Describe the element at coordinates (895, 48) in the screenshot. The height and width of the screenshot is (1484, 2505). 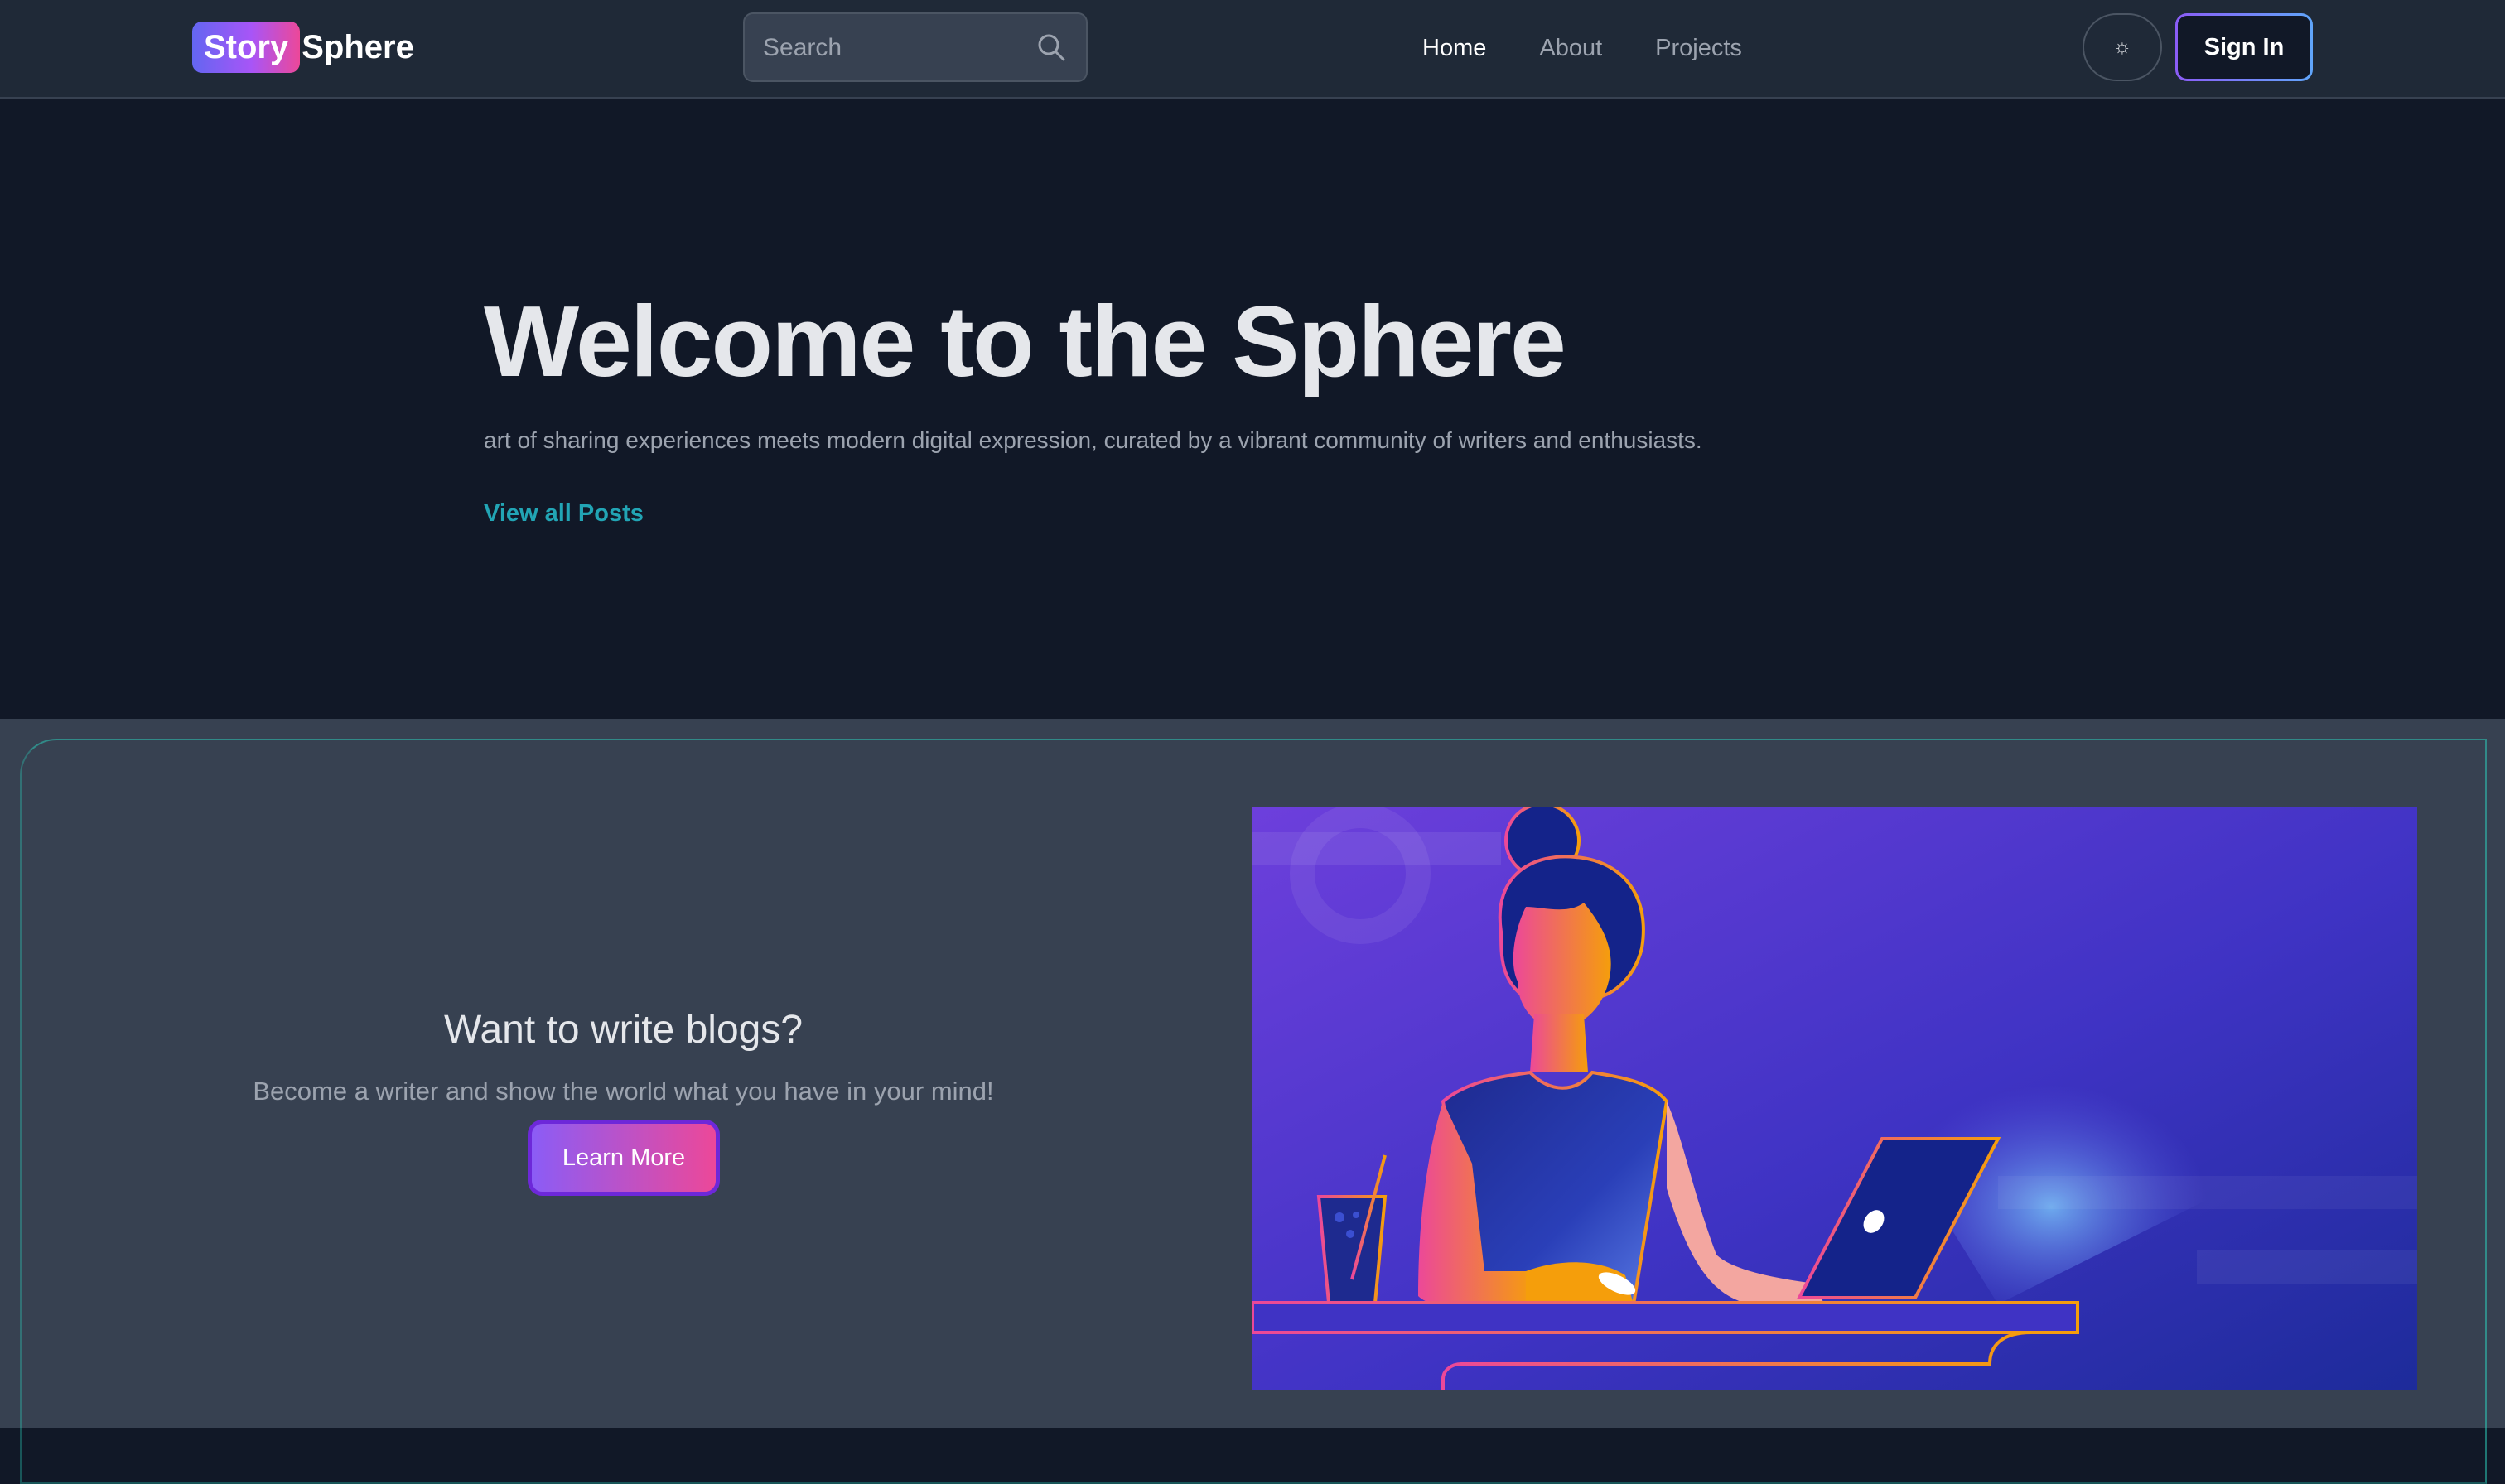
I see `search-input` at that location.